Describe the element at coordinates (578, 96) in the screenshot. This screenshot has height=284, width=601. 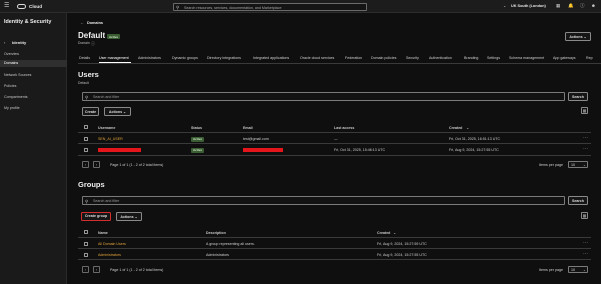
I see `users-search-button: Search` at that location.